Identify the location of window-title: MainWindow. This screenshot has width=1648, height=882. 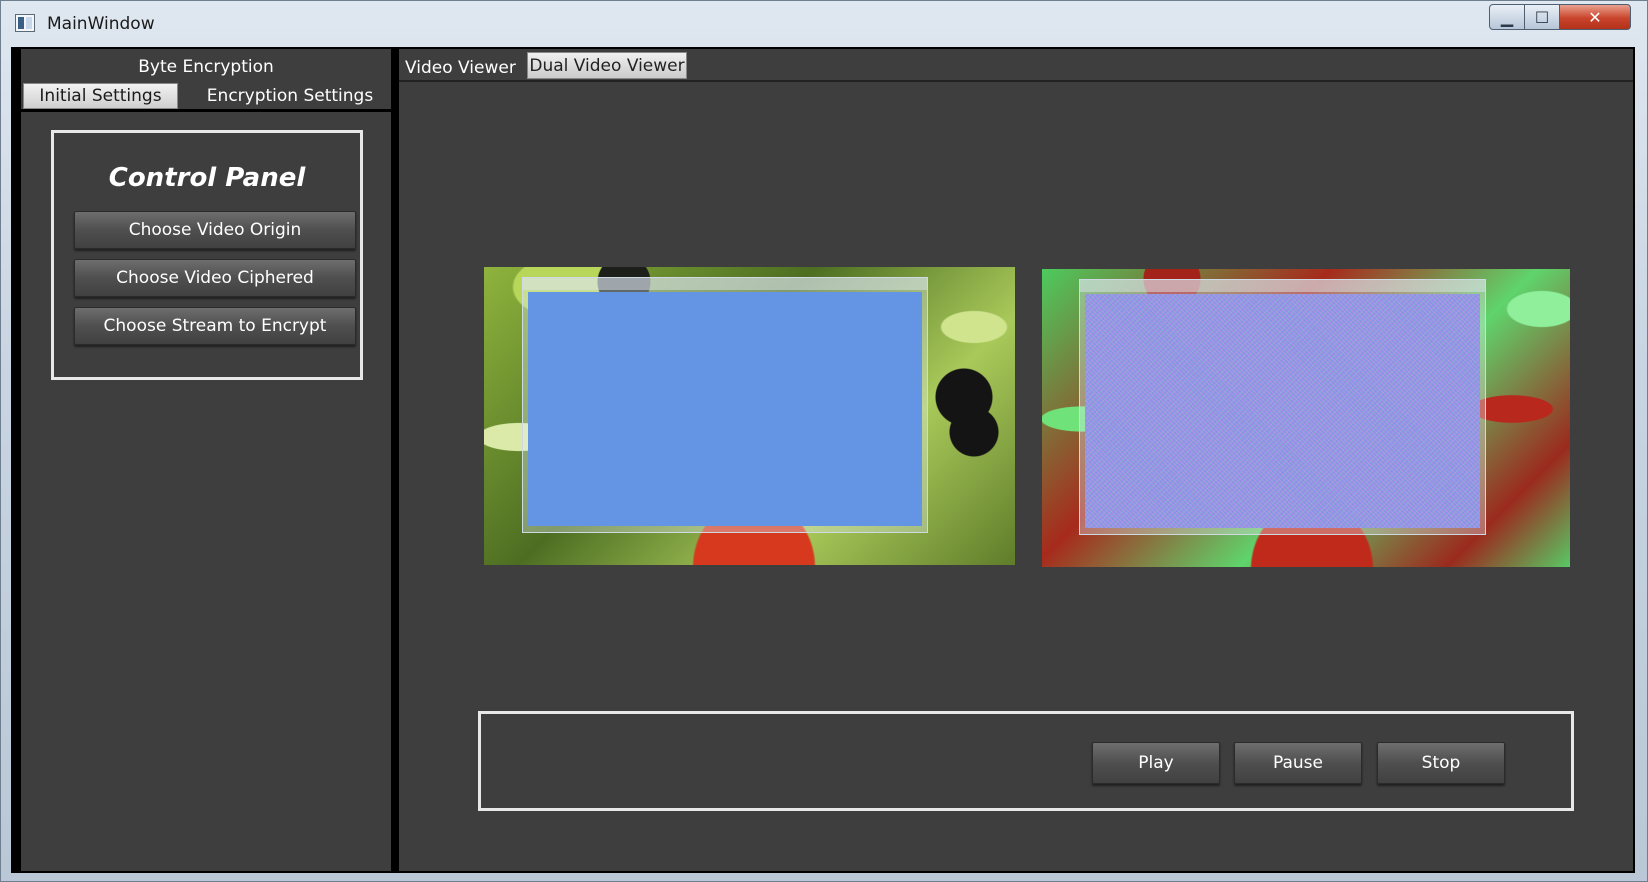
(101, 24).